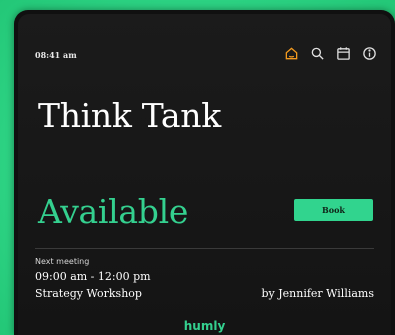 Image resolution: width=395 pixels, height=335 pixels. Describe the element at coordinates (62, 261) in the screenshot. I see `next-meeting-label: Next meeting` at that location.